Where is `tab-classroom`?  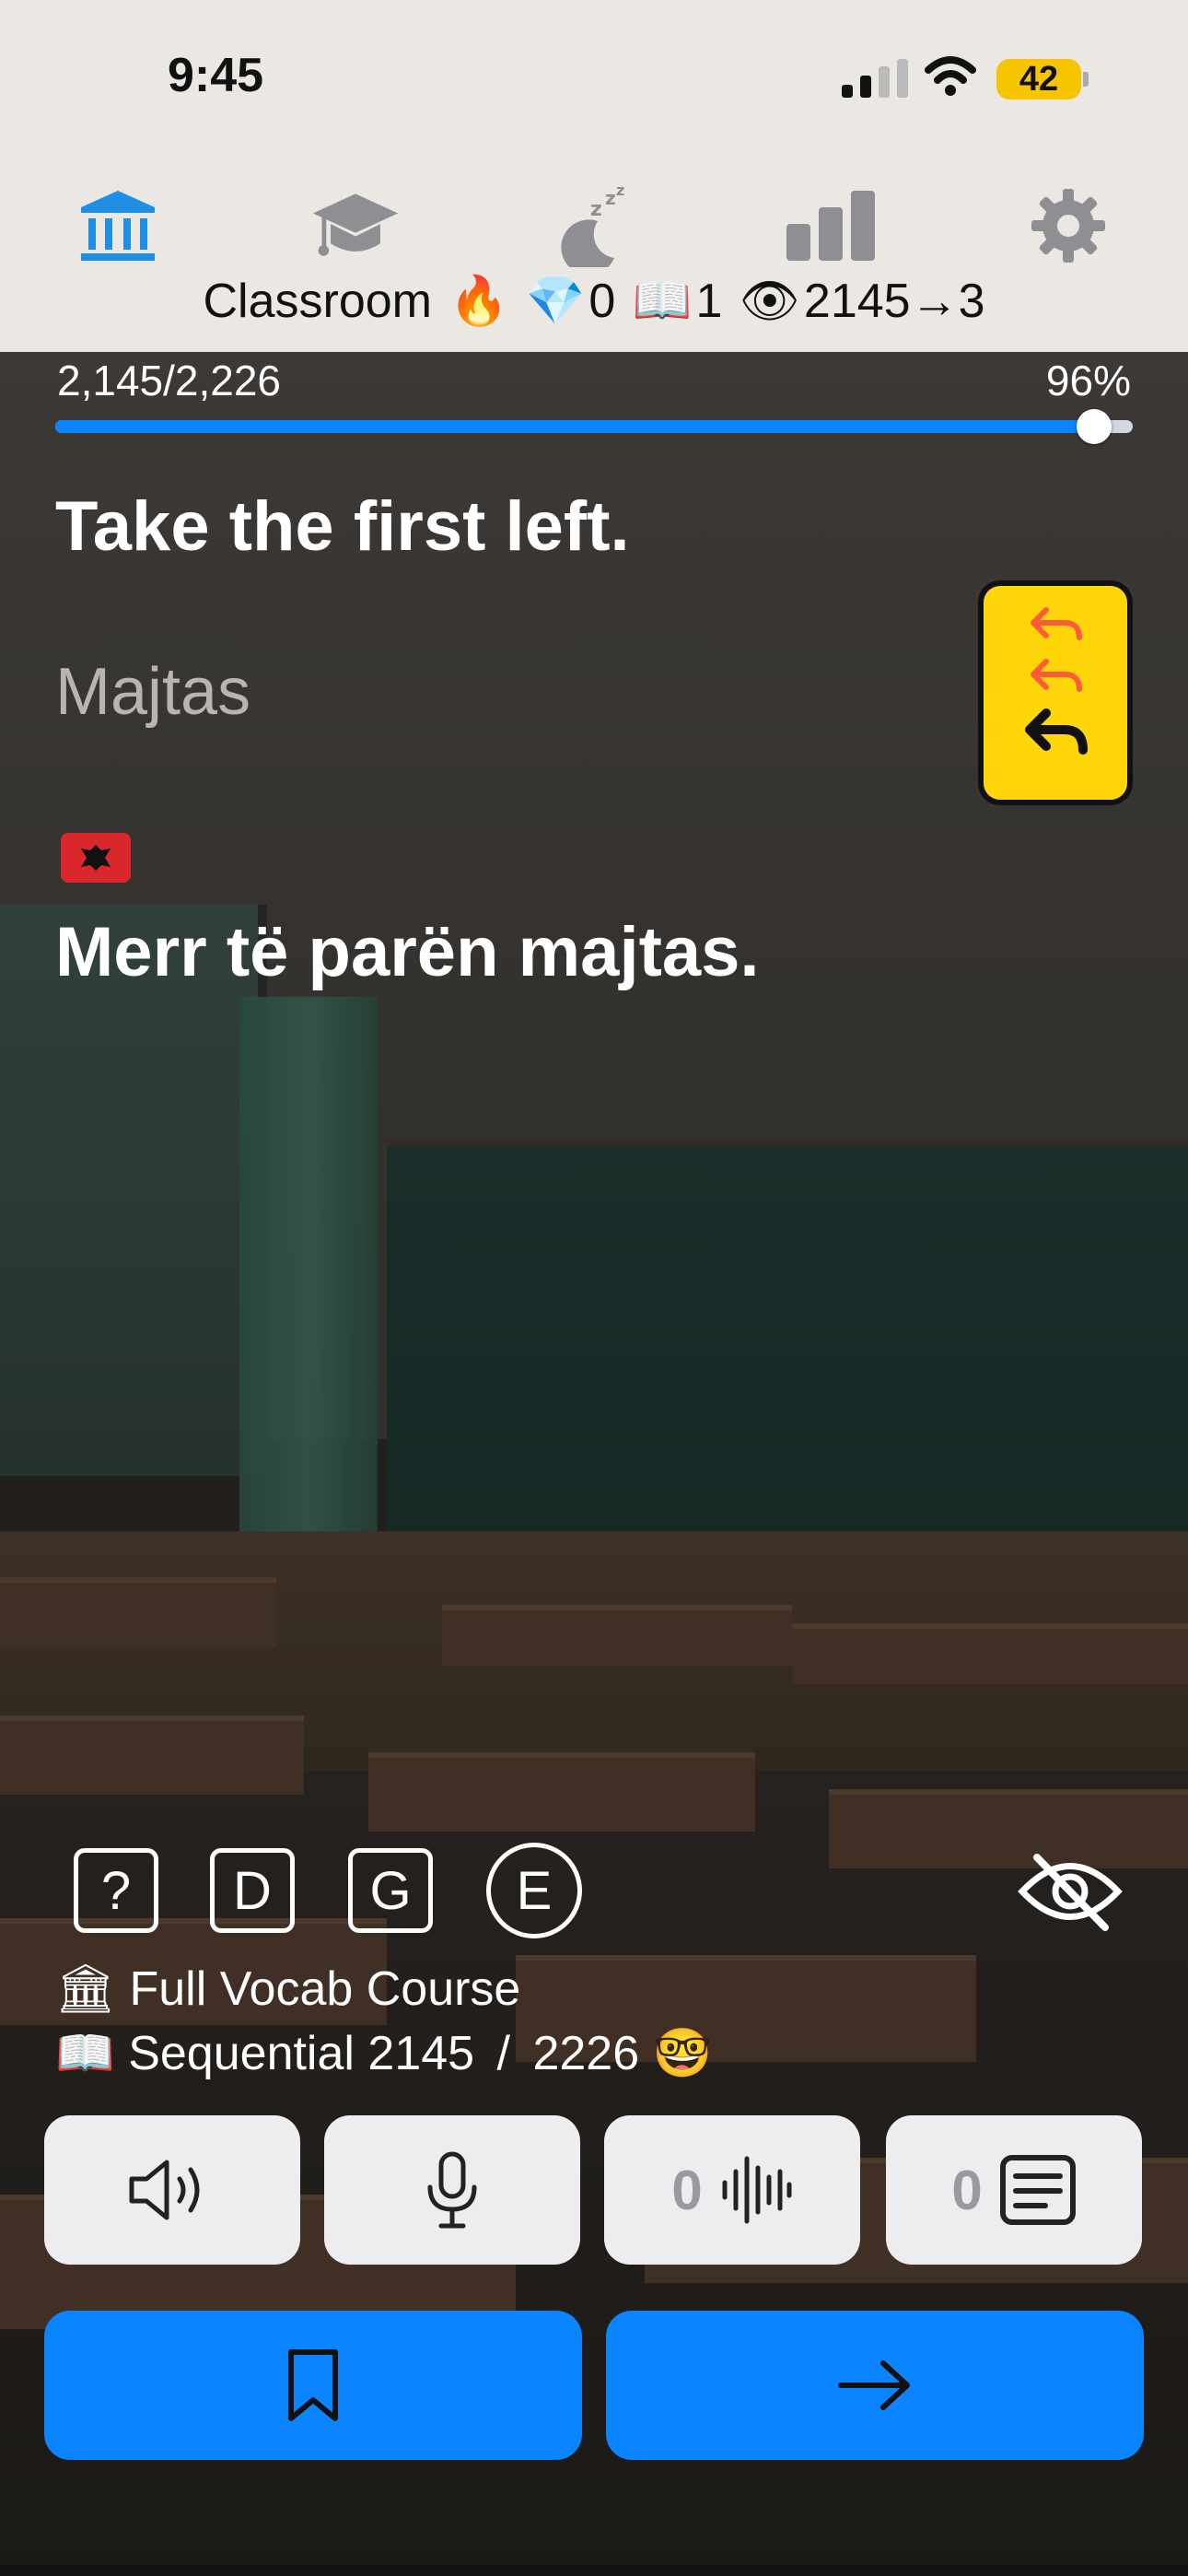
tab-classroom is located at coordinates (118, 225).